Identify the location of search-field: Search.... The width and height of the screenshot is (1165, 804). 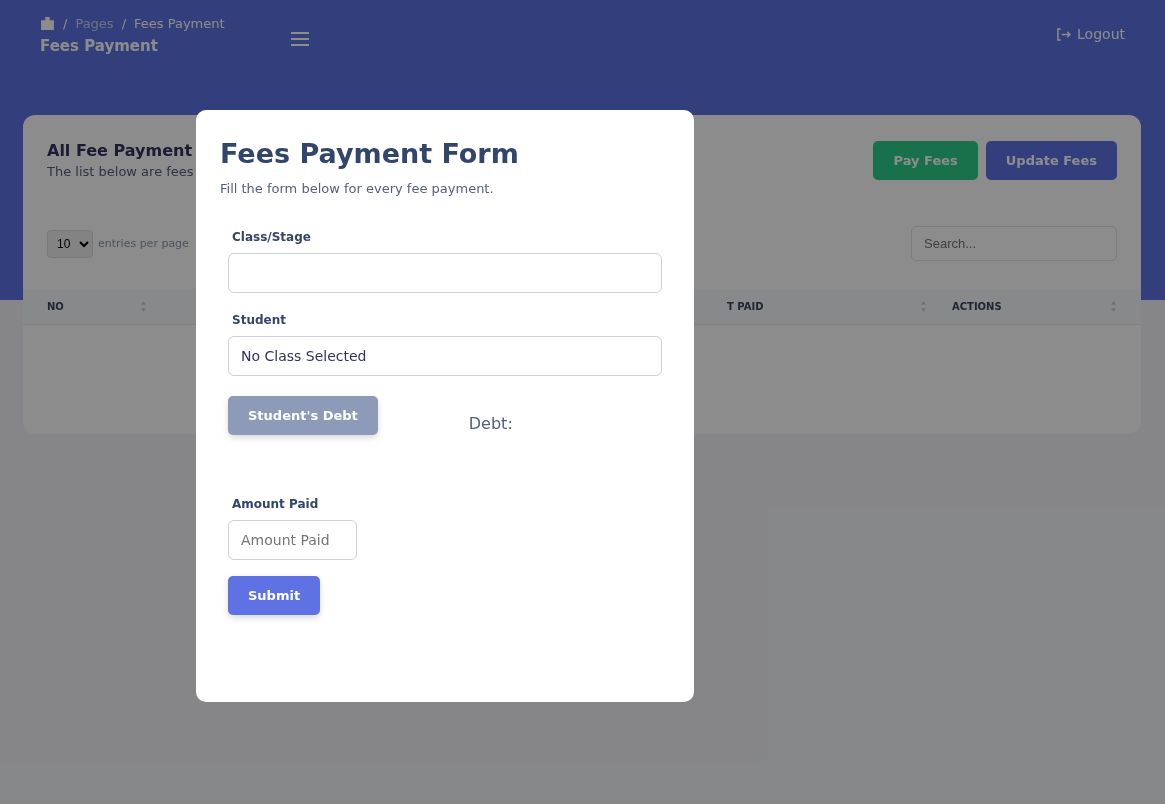
(1014, 243).